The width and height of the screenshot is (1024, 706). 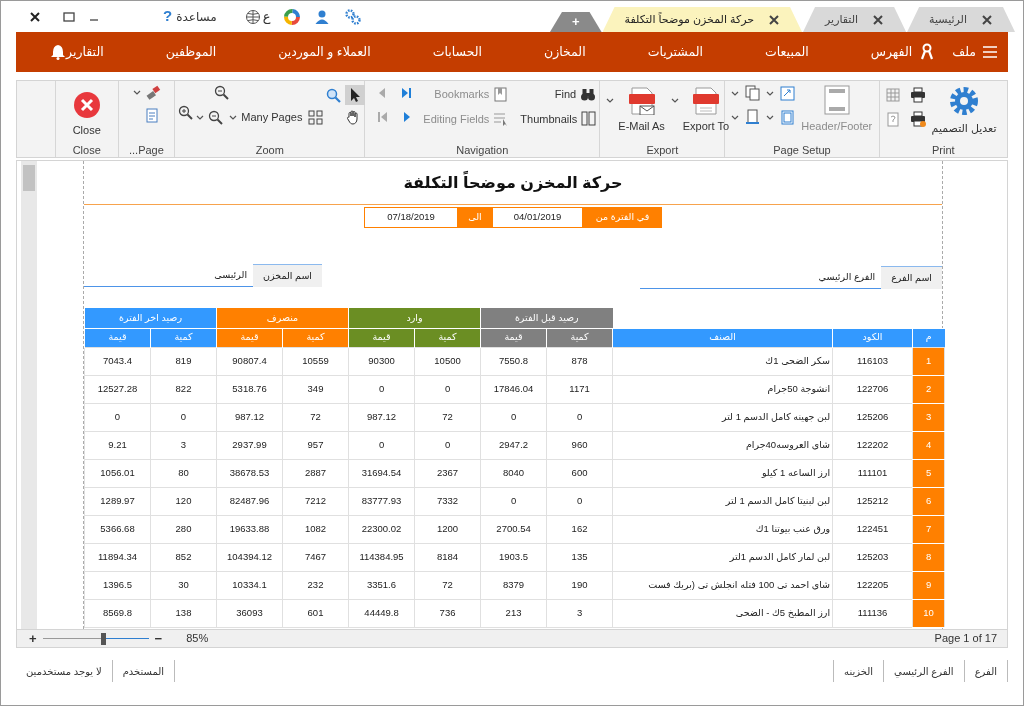 I want to click on color-wheel-icon, so click(x=292, y=16).